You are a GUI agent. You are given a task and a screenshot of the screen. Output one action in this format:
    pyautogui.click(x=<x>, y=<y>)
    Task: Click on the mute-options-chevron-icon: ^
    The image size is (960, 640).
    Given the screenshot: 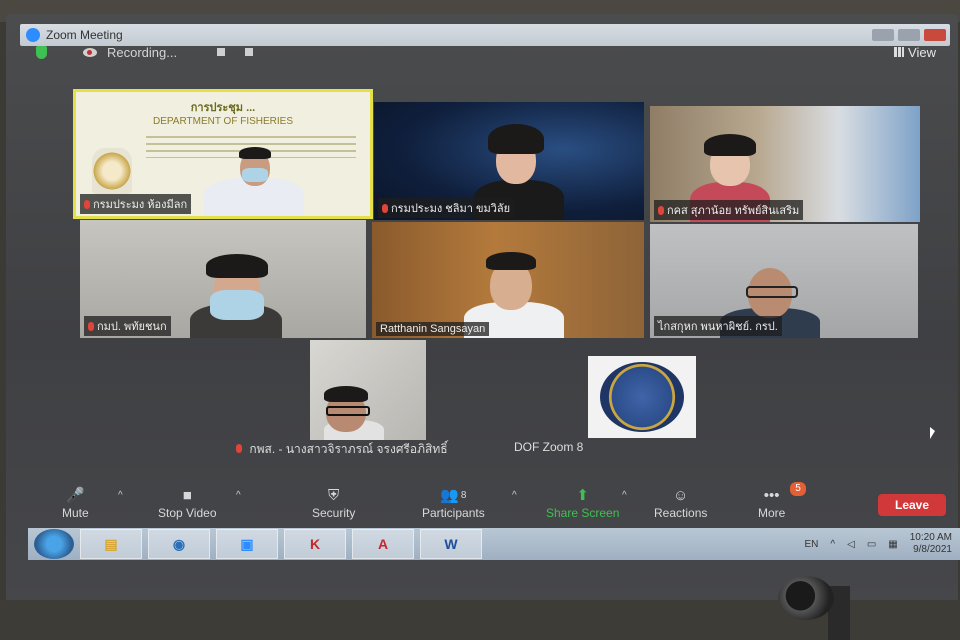 What is the action you would take?
    pyautogui.click(x=120, y=495)
    